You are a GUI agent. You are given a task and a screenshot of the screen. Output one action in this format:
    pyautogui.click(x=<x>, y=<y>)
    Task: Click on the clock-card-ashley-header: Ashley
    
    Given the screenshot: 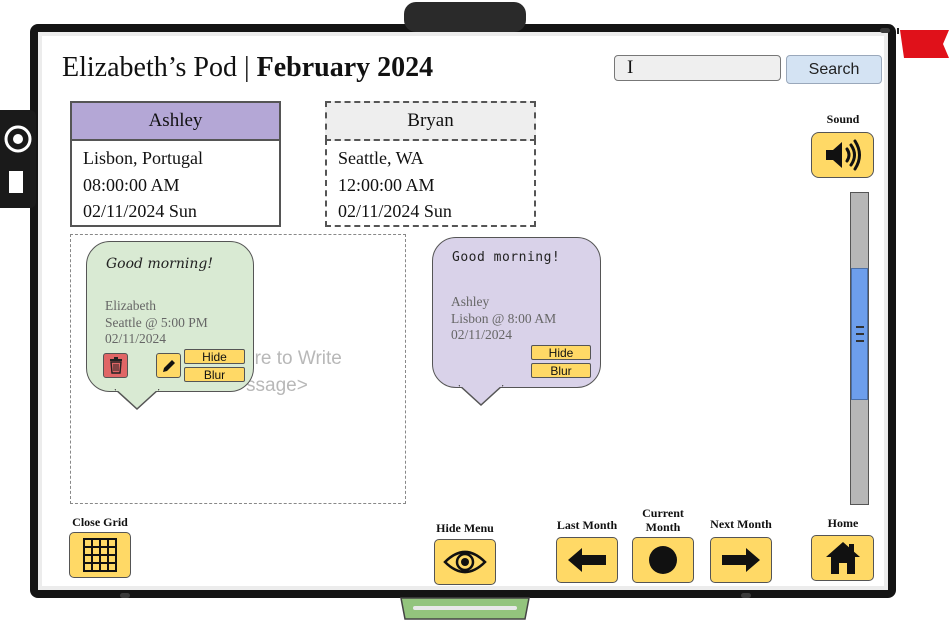 What is the action you would take?
    pyautogui.click(x=175, y=121)
    